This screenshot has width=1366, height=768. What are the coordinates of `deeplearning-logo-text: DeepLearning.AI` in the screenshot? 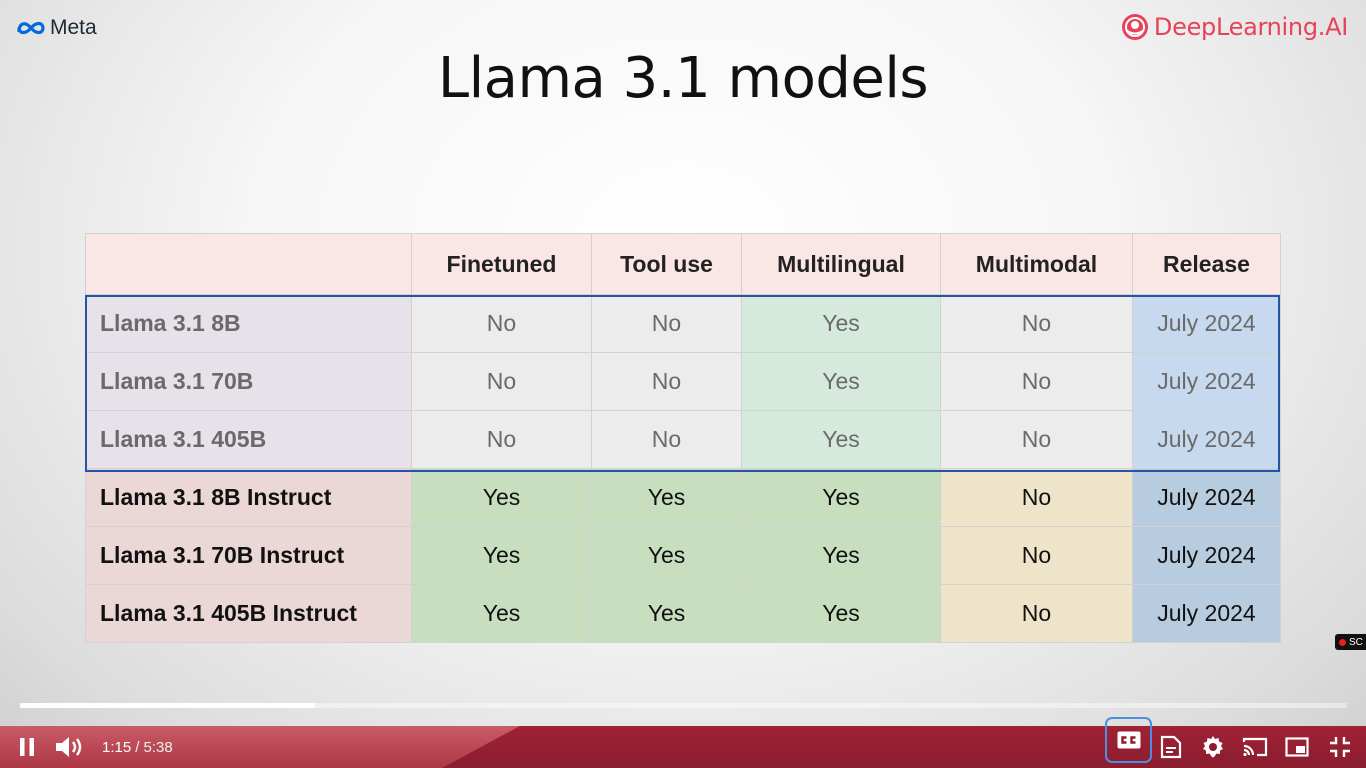 It's located at (1250, 27).